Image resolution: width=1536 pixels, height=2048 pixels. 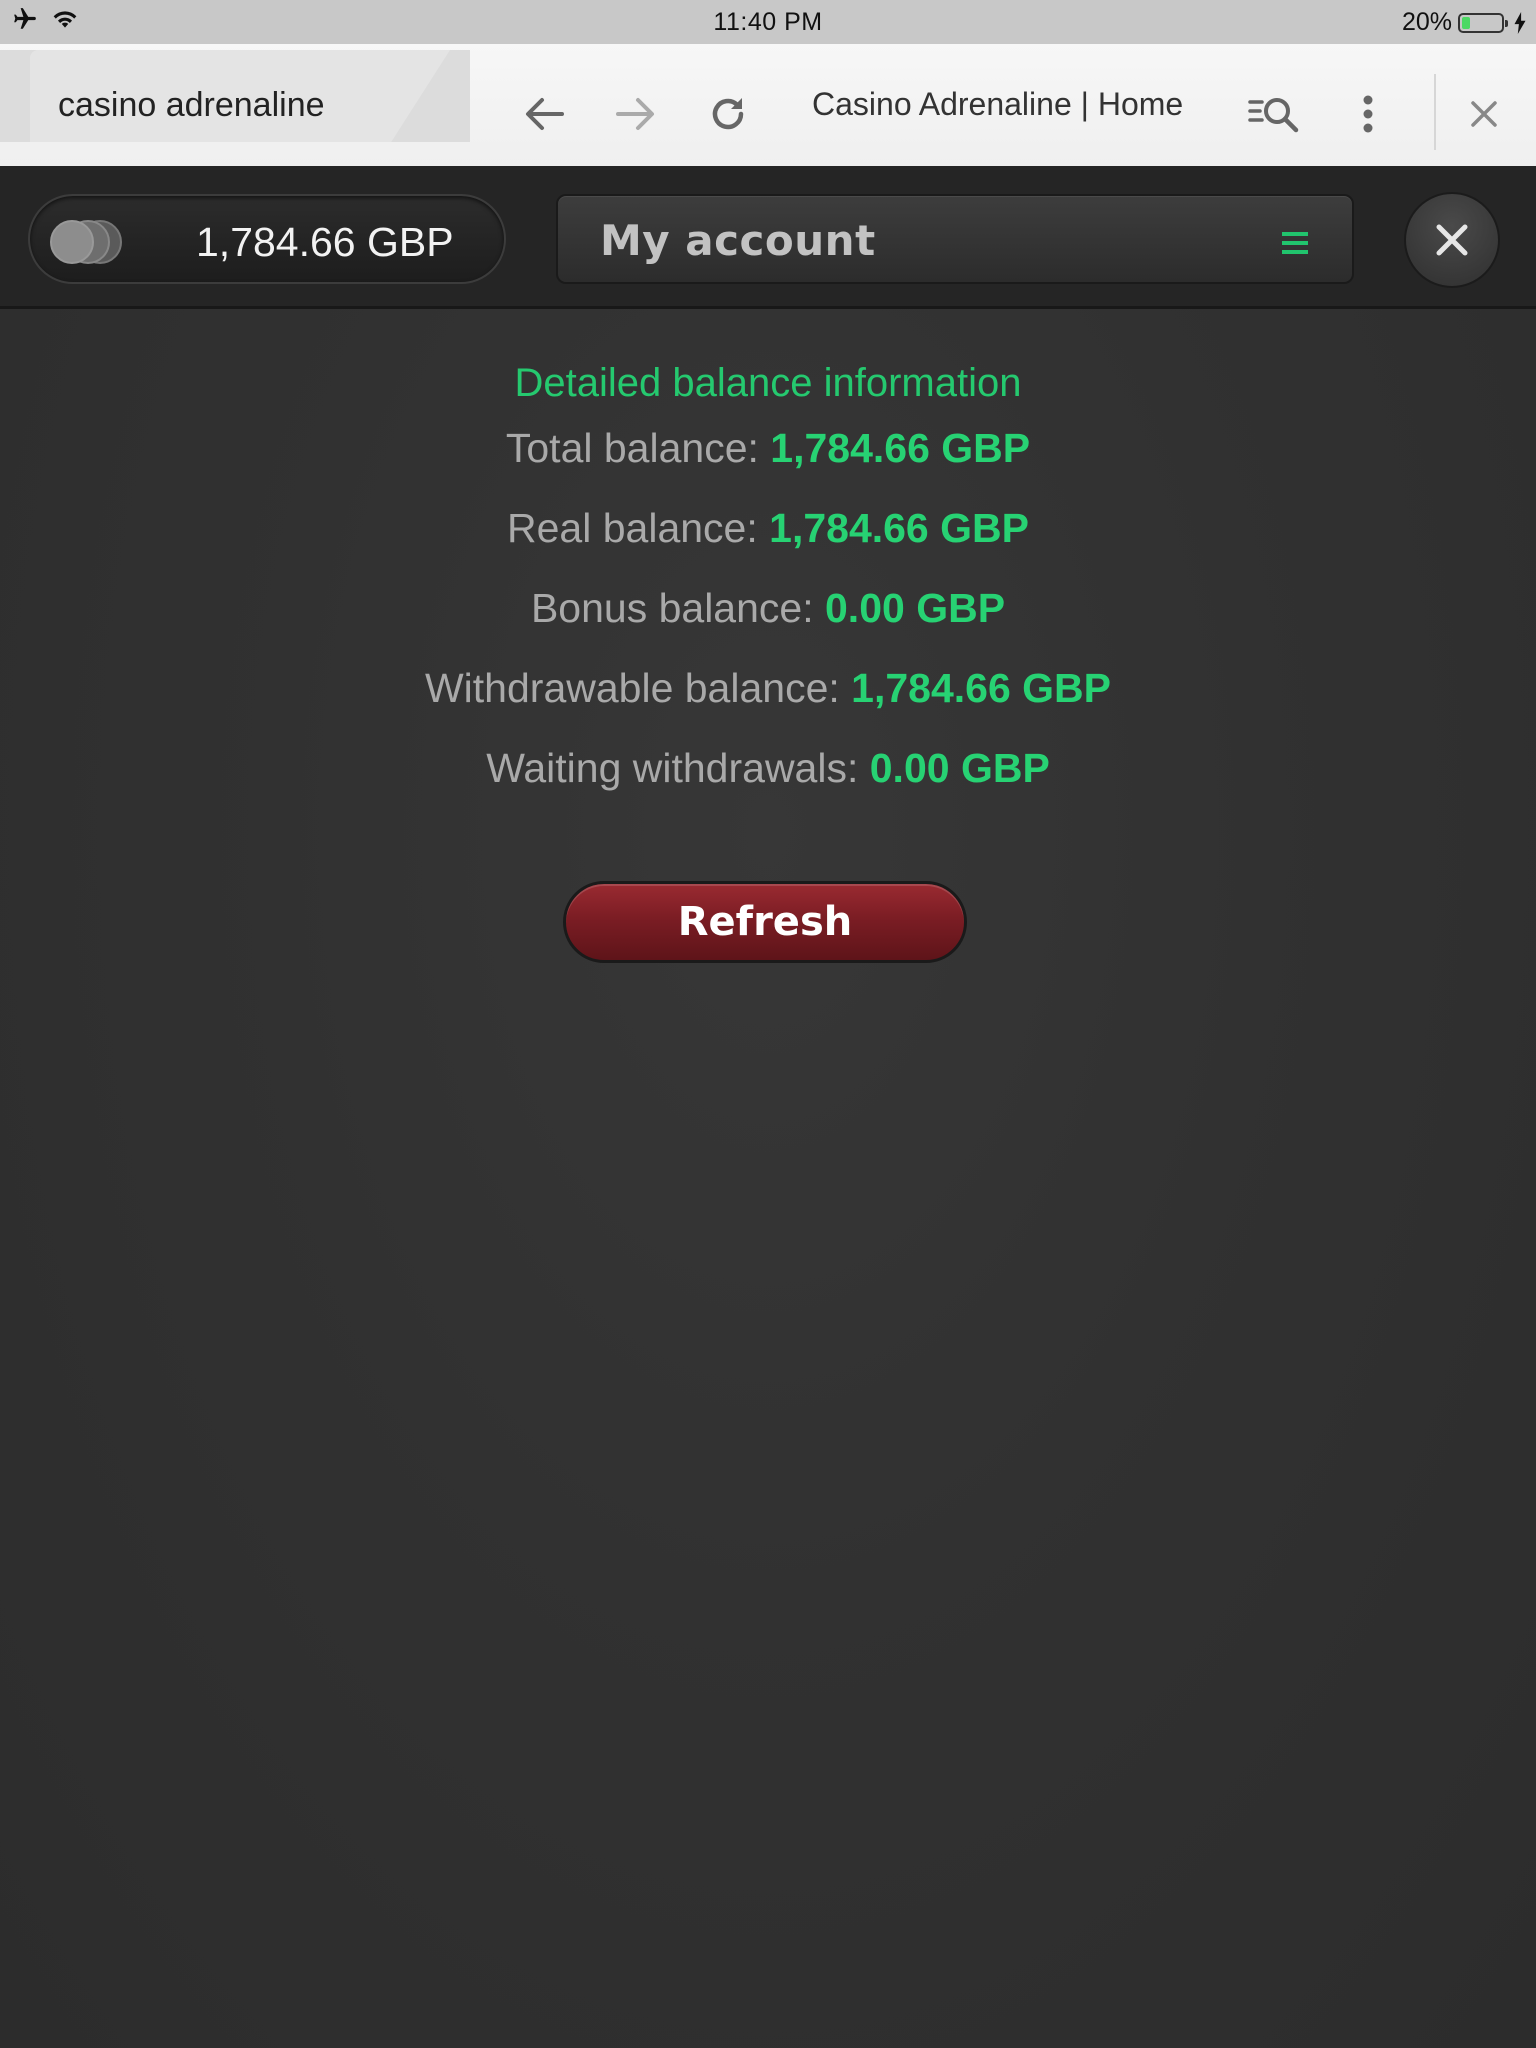 What do you see at coordinates (325, 242) in the screenshot?
I see `header-balance: 1,784.66 GBP` at bounding box center [325, 242].